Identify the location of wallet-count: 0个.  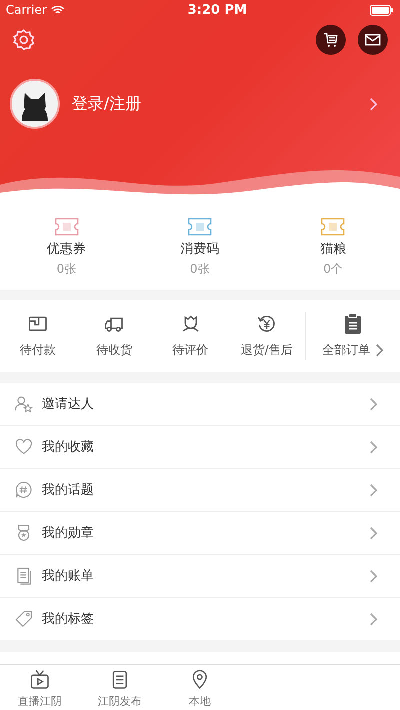
(334, 269).